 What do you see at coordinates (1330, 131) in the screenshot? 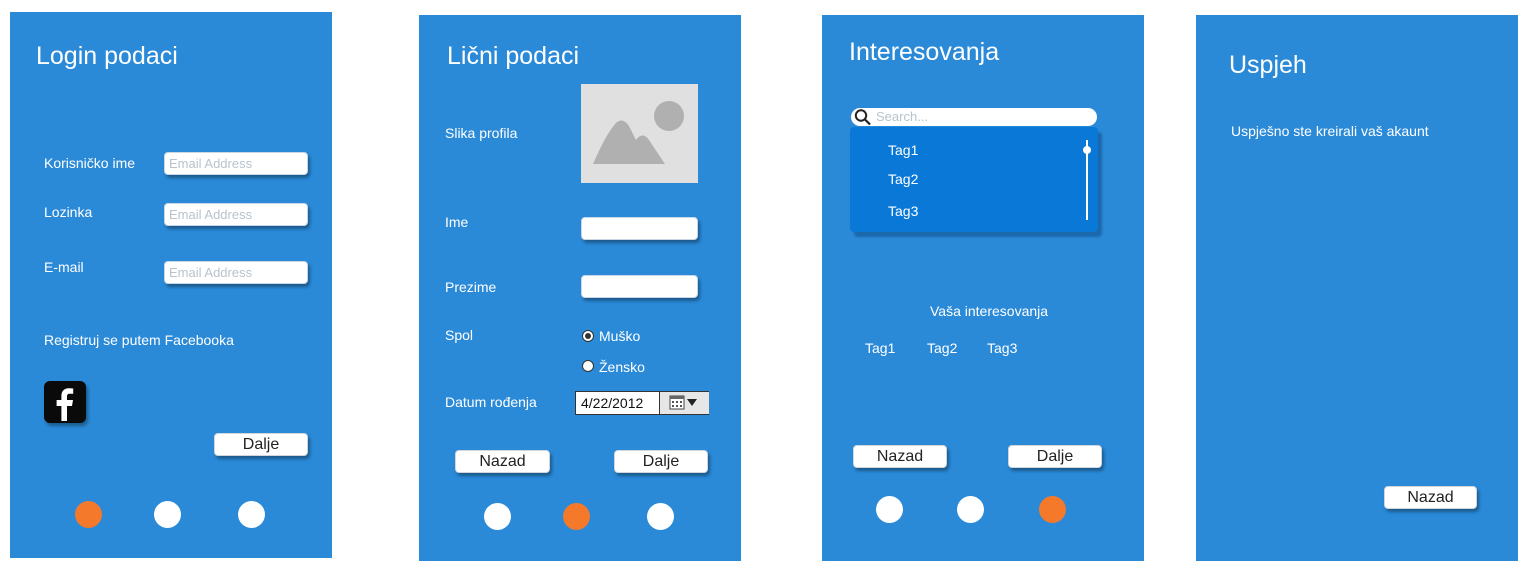
I see `success-message: Uspješno ste kreirali vaš akaunt` at bounding box center [1330, 131].